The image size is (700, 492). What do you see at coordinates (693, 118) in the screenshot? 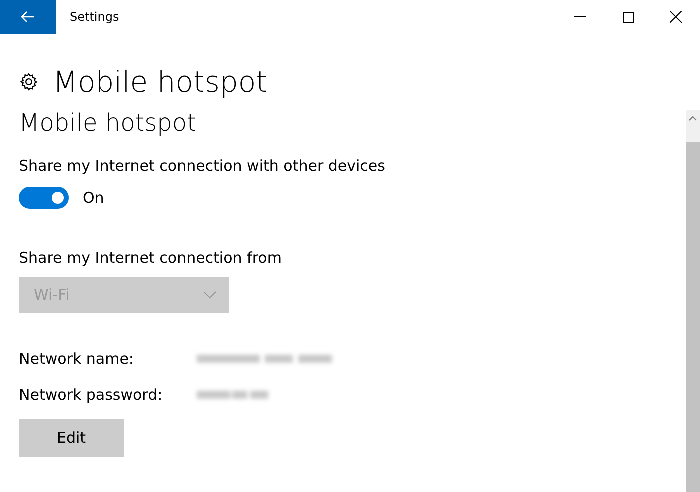
I see `chevron-up-icon` at bounding box center [693, 118].